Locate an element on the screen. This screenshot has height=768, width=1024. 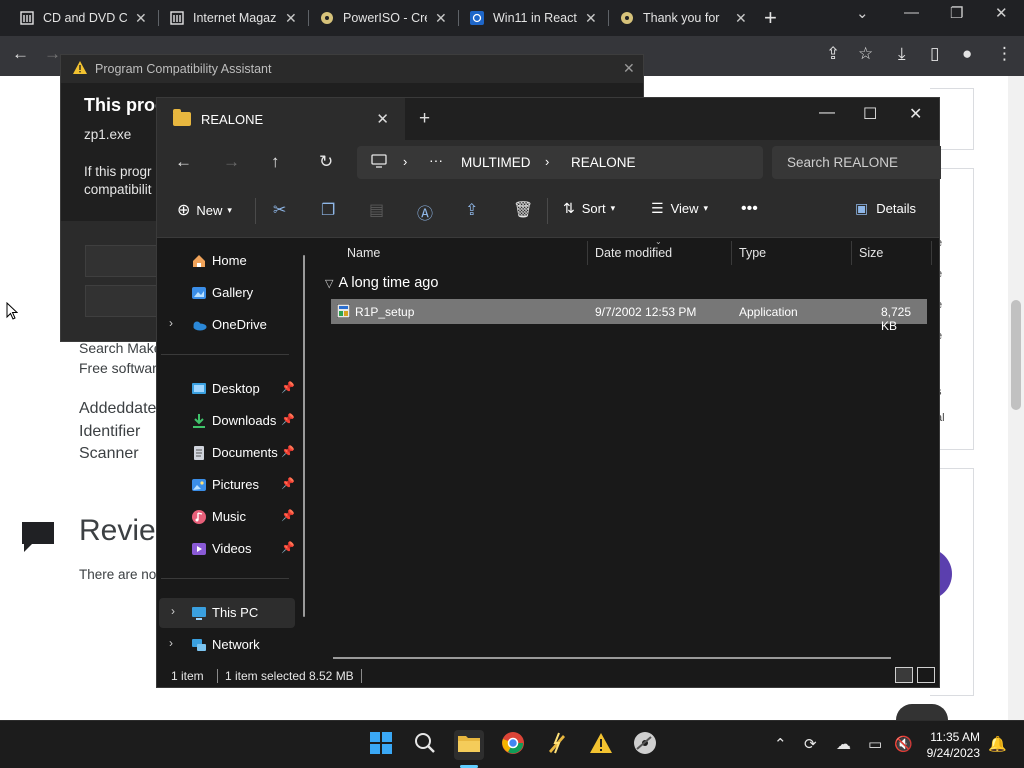
chevron-down-icon: ▽ is located at coordinates (329, 283).